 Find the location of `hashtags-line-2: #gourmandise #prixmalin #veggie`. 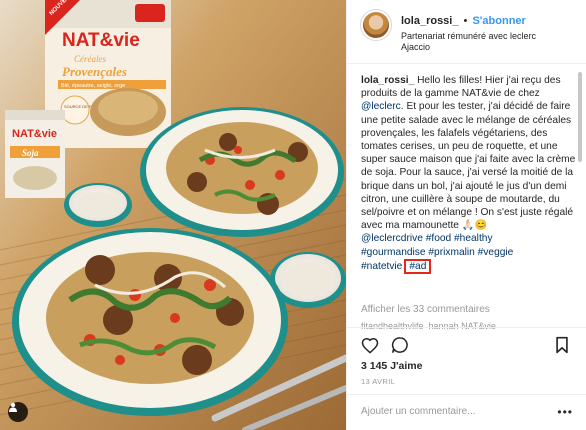

hashtags-line-2: #gourmandise #prixmalin #veggie is located at coordinates (437, 252).